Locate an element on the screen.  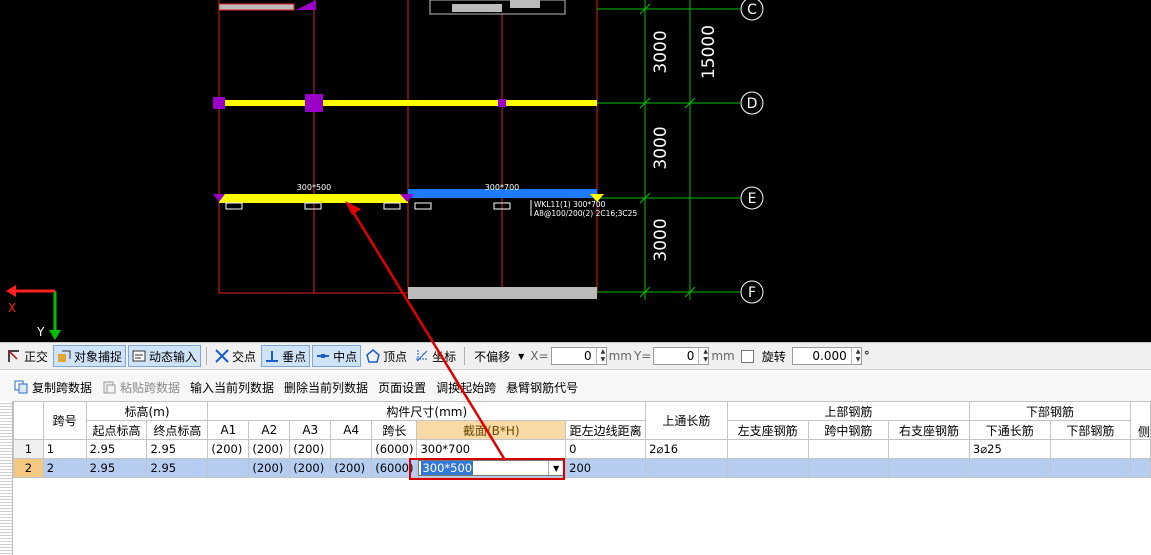
page-setup-button: 页面设置 is located at coordinates (402, 387).